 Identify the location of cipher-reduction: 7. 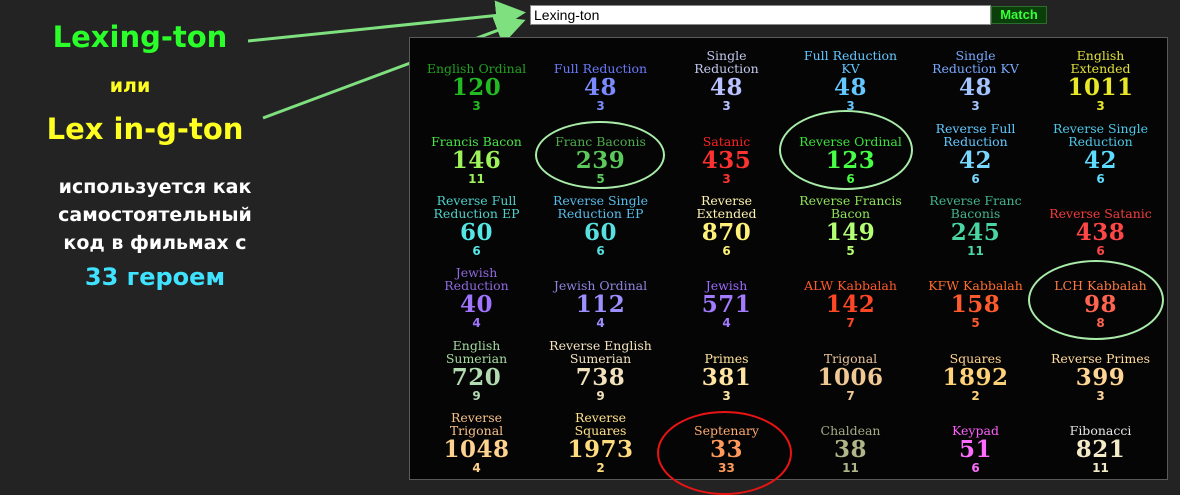
(850, 396).